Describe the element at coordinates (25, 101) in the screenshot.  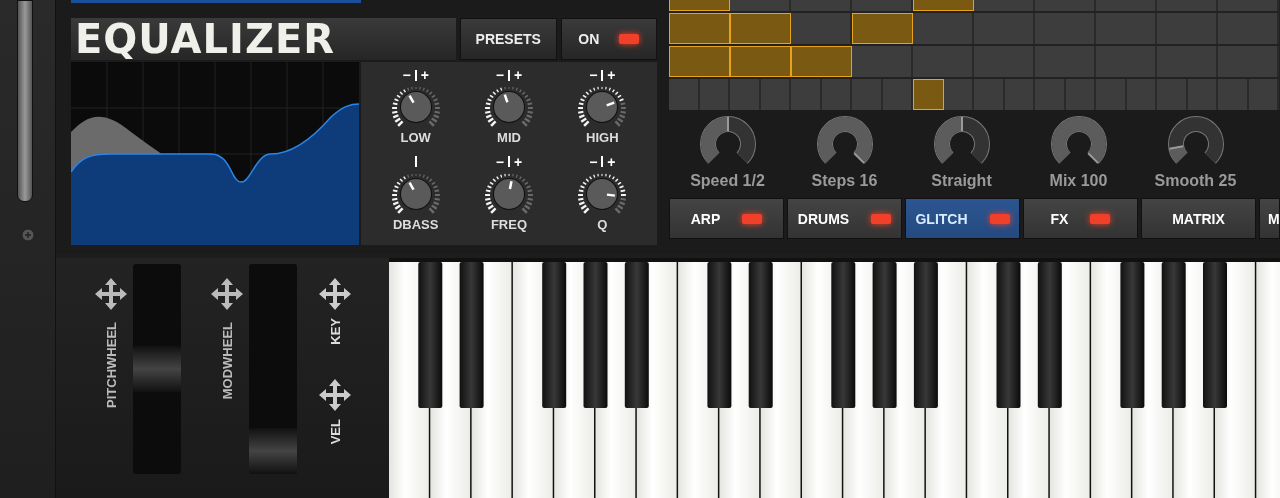
I see `side-handle` at that location.